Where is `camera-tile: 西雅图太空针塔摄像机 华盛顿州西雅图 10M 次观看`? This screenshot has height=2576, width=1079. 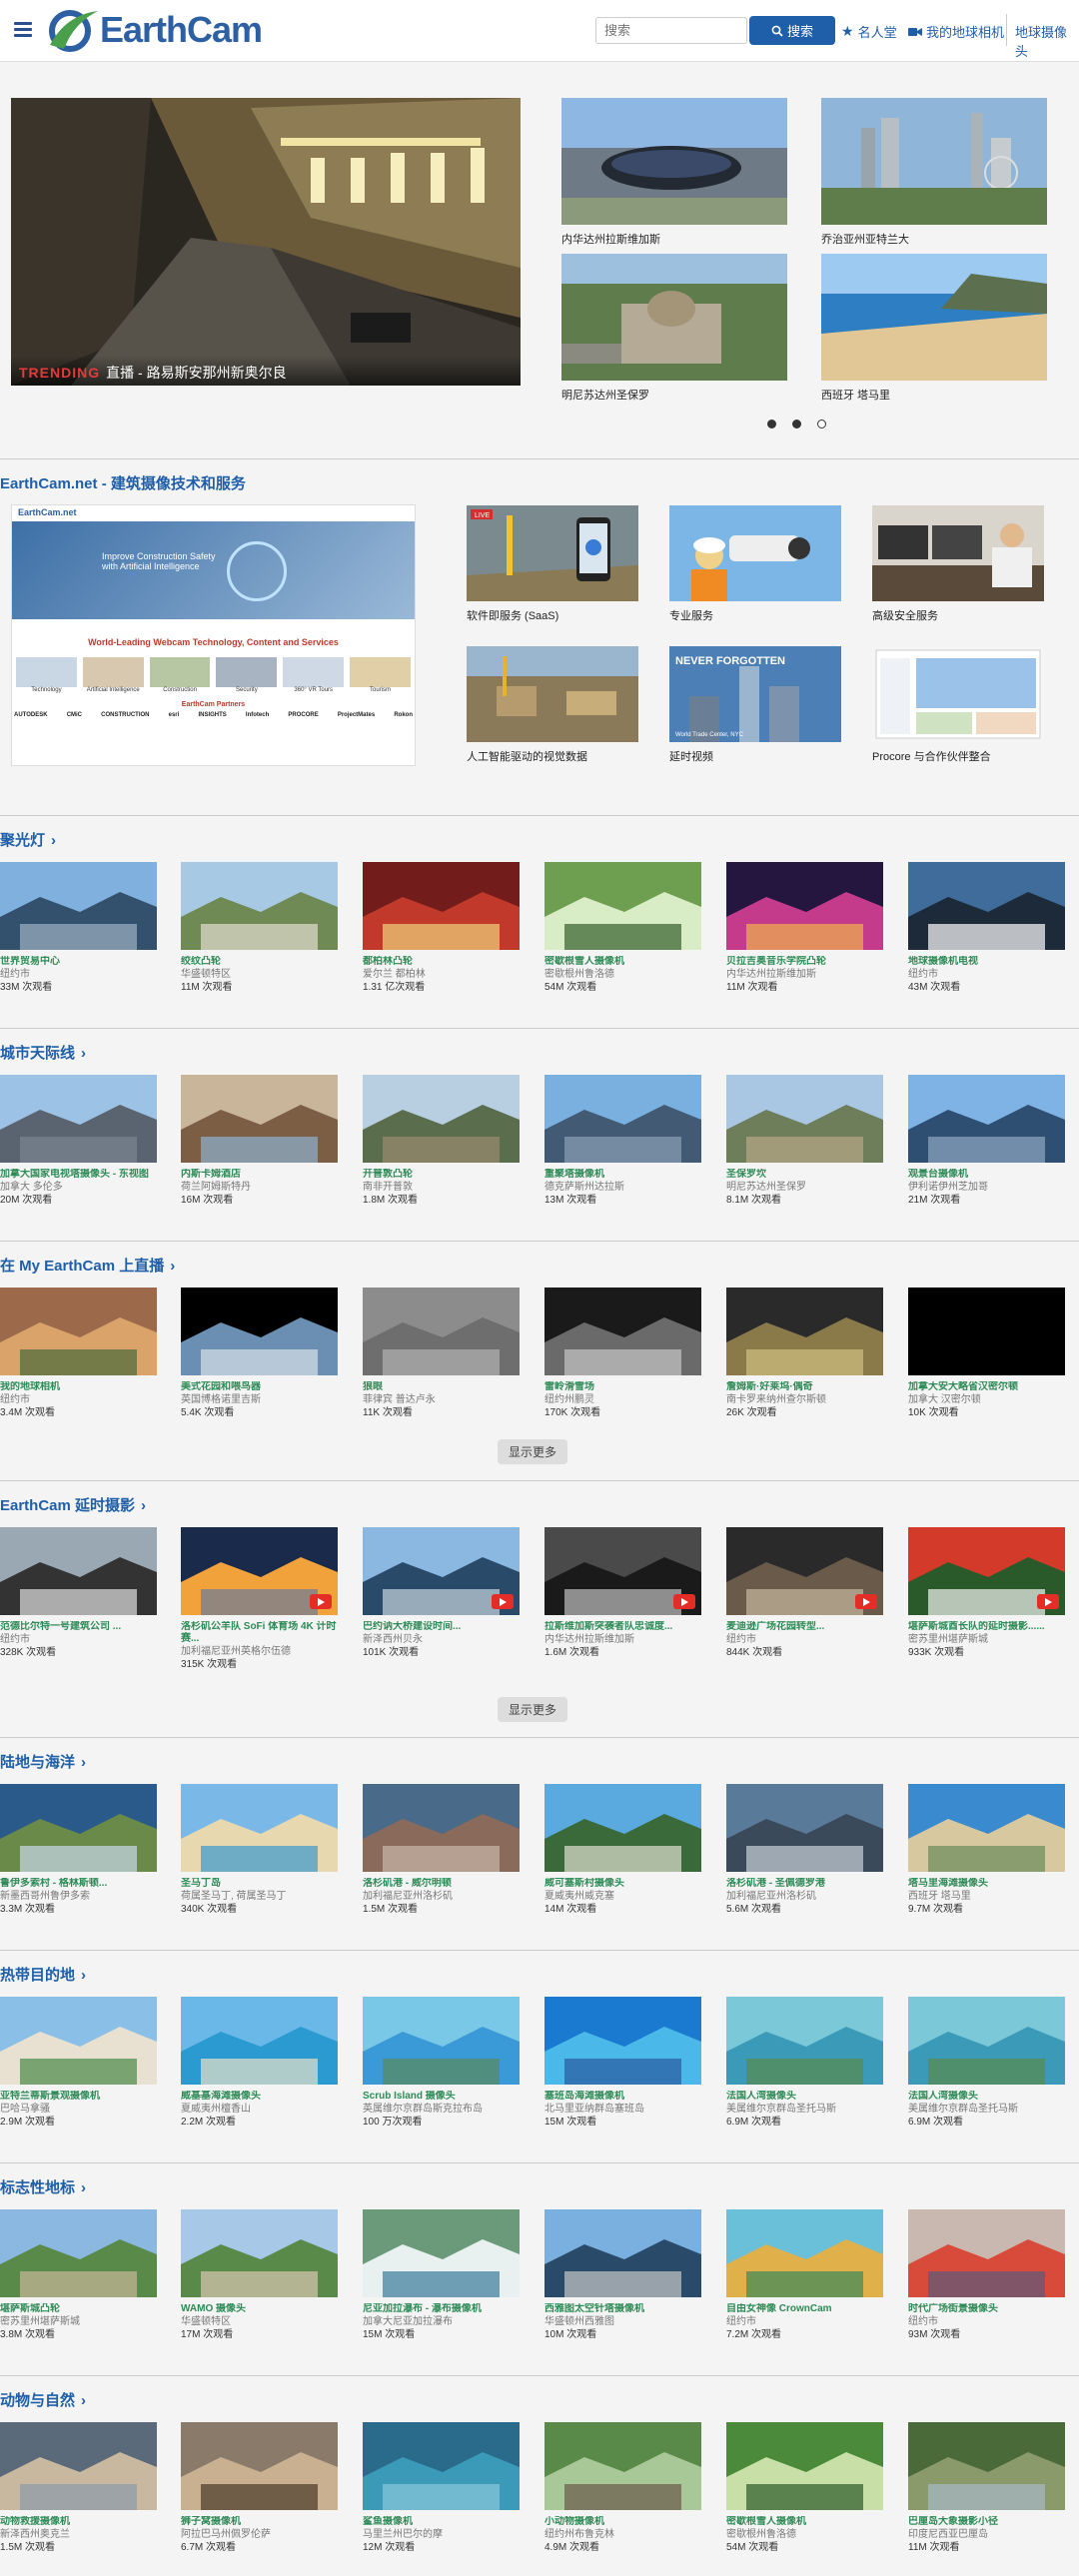
camera-tile: 西雅图太空针塔摄像机 华盛顿州西雅图 10M 次观看 is located at coordinates (622, 2276).